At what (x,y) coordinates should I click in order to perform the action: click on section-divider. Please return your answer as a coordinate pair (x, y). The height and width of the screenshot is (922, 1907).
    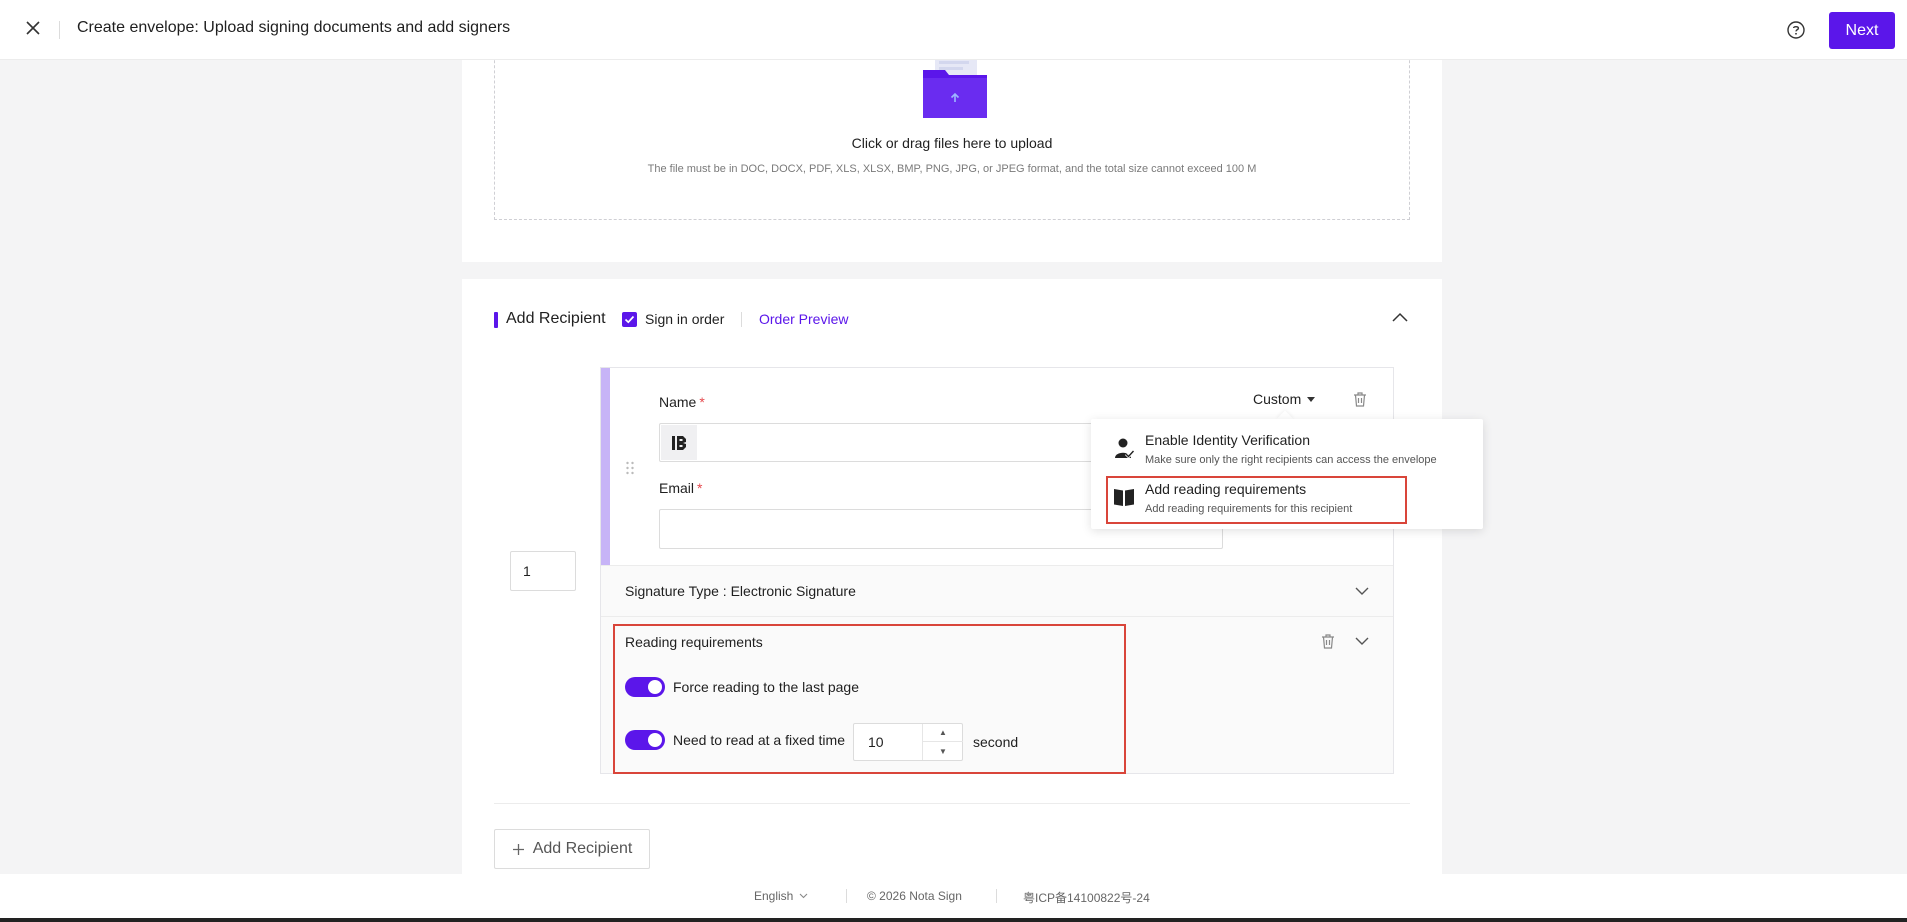
    Looking at the image, I should click on (952, 803).